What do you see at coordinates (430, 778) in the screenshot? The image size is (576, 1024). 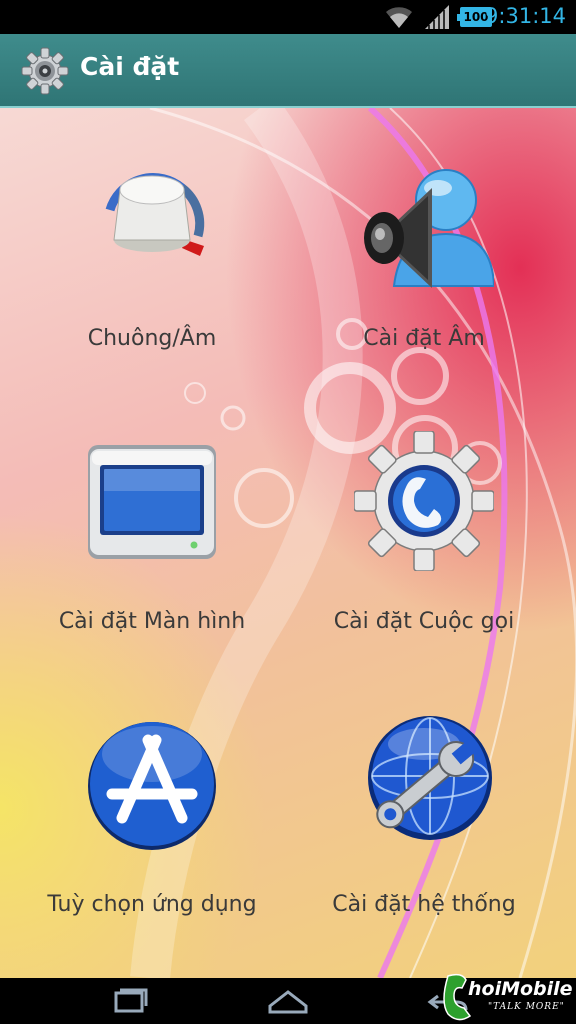 I see `globe-wrench-icon` at bounding box center [430, 778].